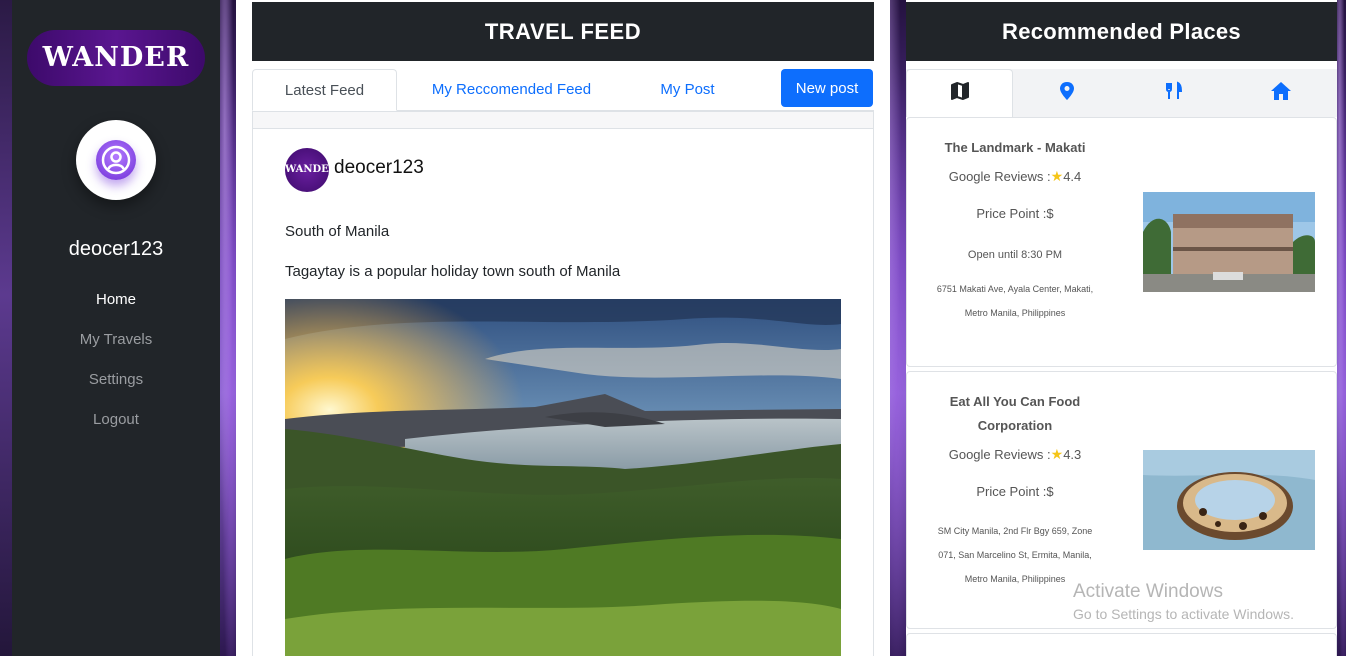 The width and height of the screenshot is (1346, 656). I want to click on home-icon, so click(1281, 93).